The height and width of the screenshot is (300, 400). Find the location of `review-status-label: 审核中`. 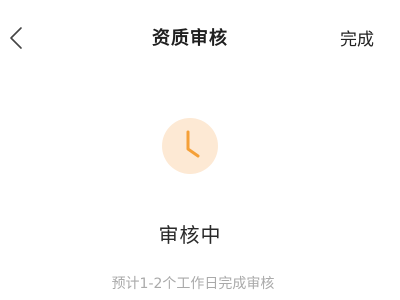

review-status-label: 审核中 is located at coordinates (190, 235).